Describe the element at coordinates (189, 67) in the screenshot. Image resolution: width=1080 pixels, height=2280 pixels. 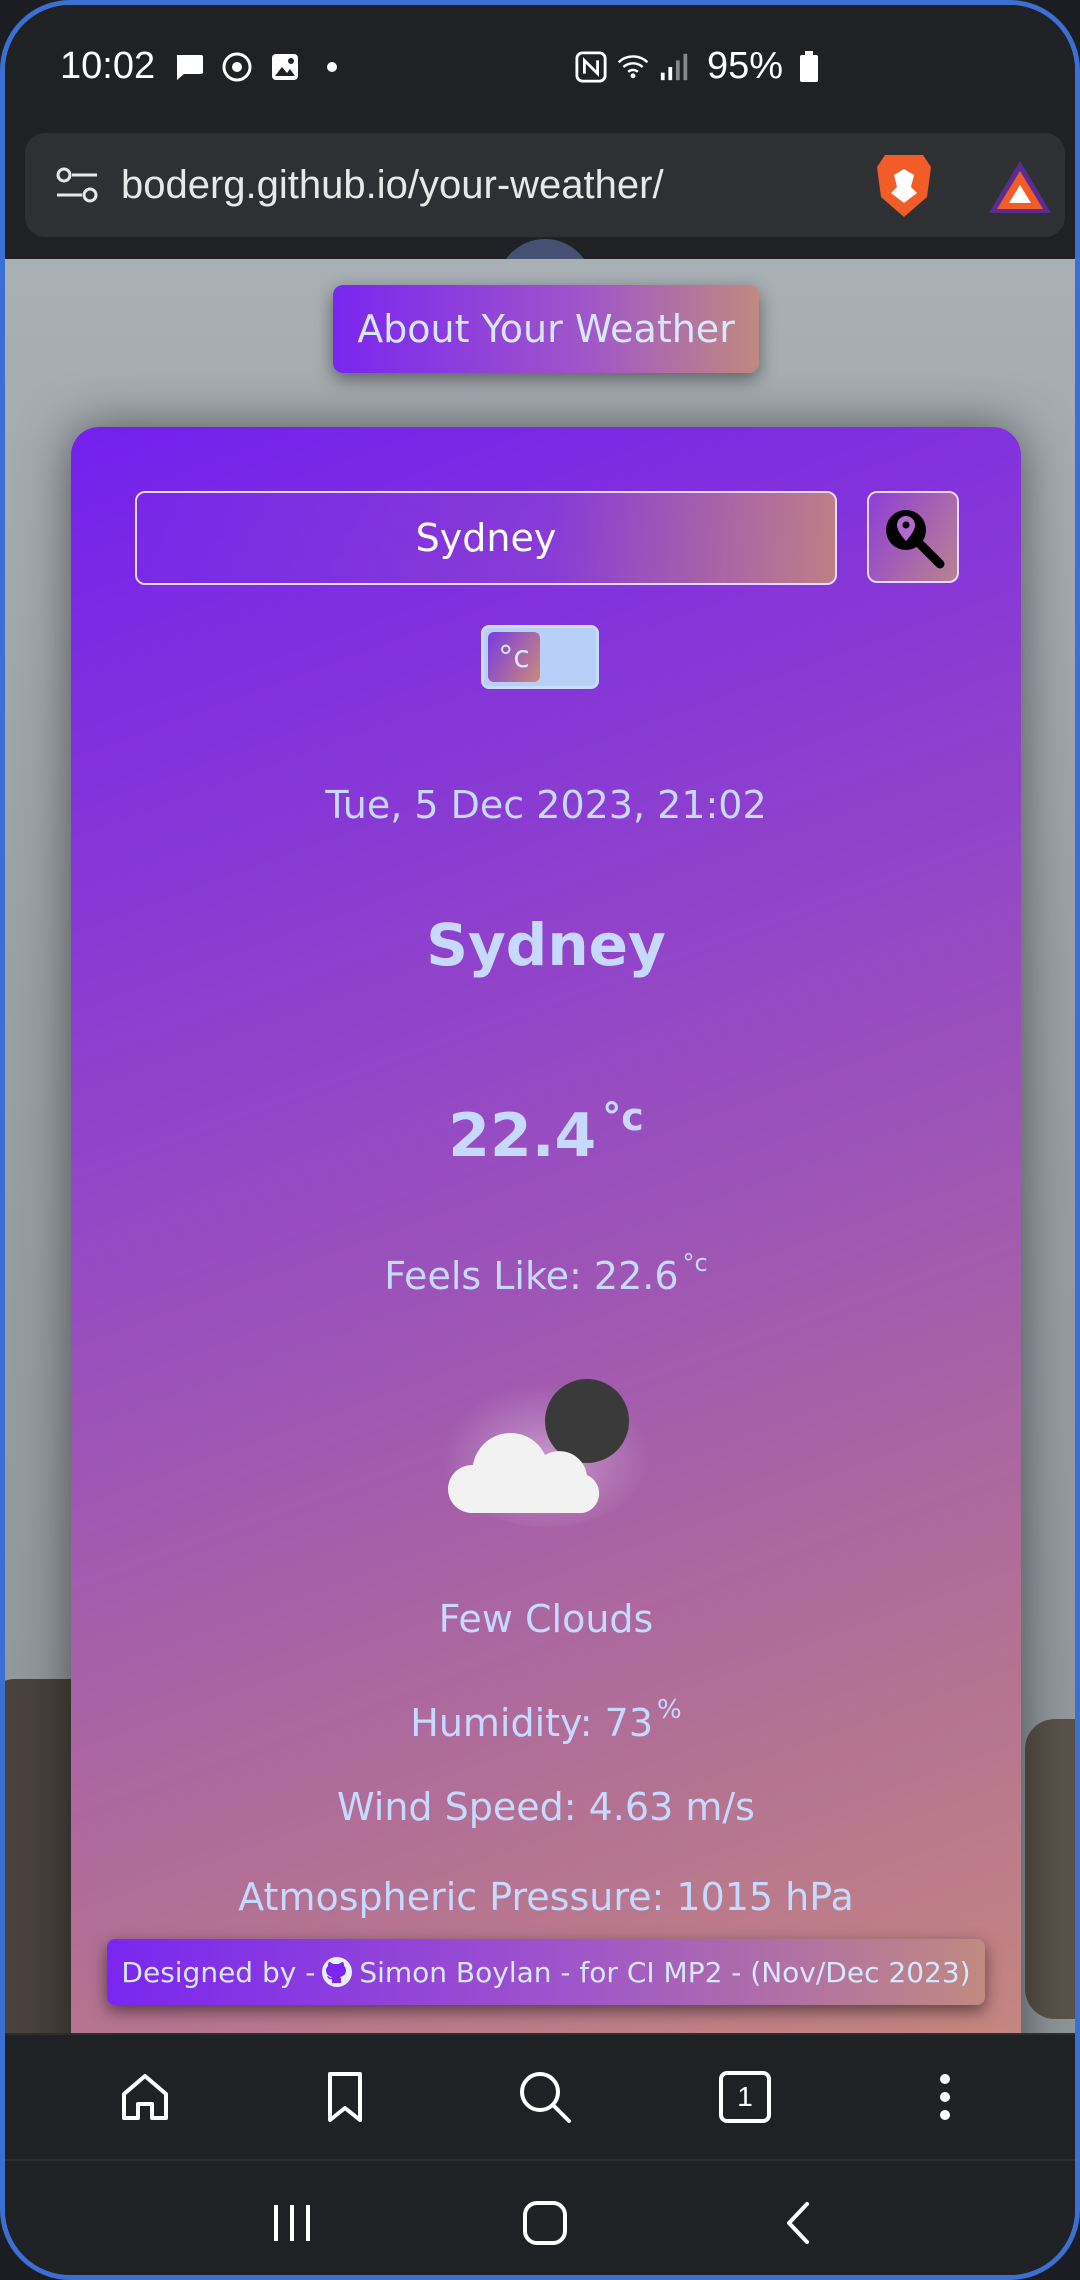
I see `message-icon` at that location.